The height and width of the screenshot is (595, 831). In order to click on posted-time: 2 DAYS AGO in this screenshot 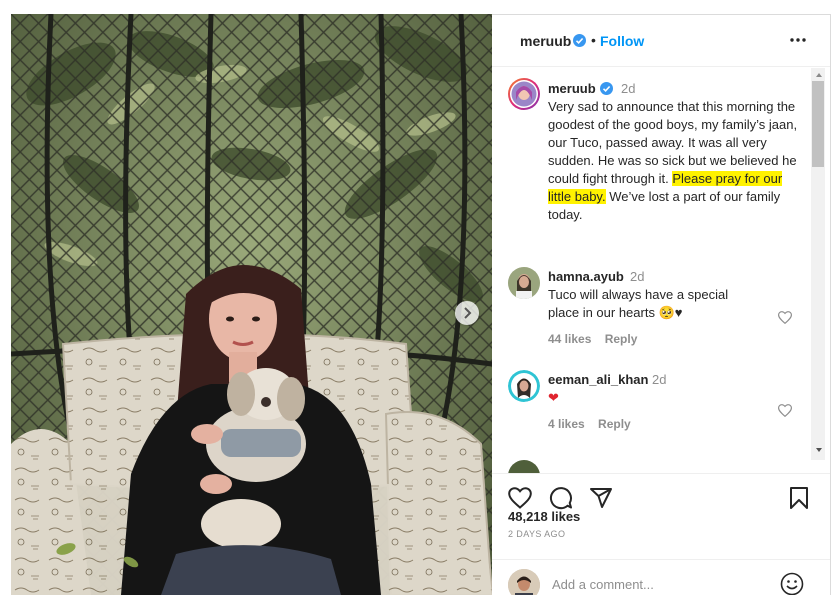, I will do `click(536, 534)`.